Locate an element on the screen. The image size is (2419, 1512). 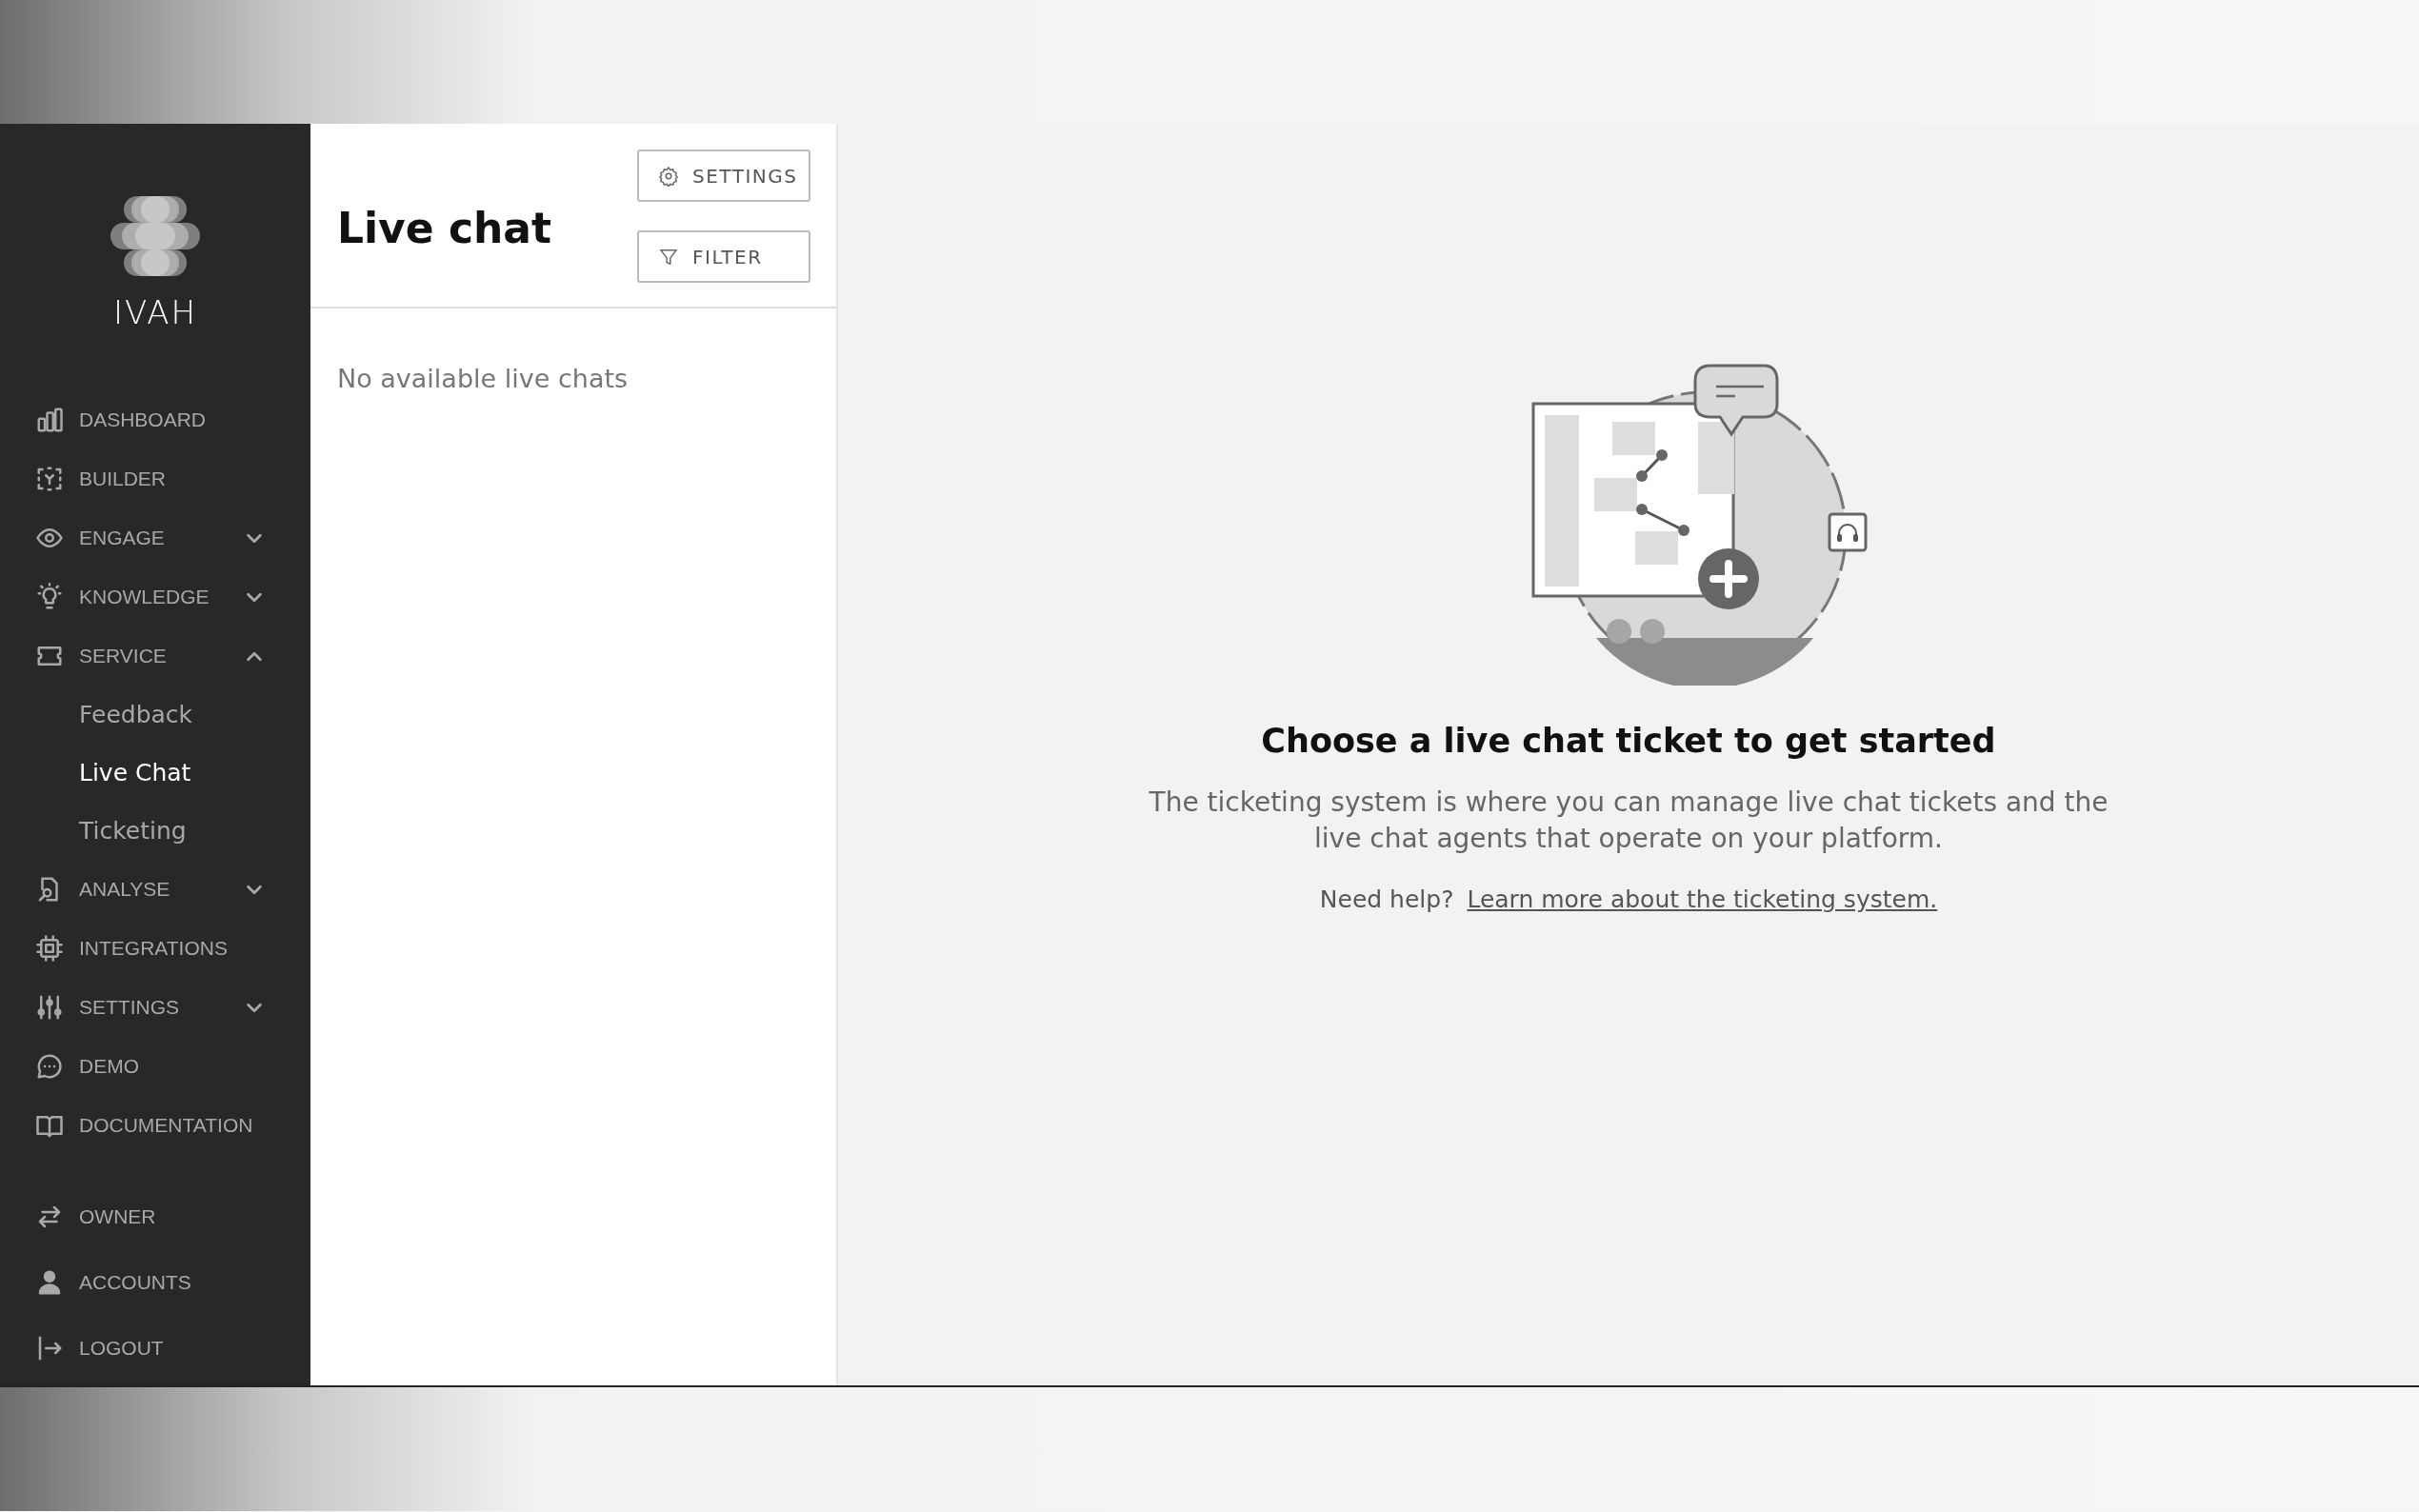
nav-item: ENGAGE is located at coordinates (155, 537).